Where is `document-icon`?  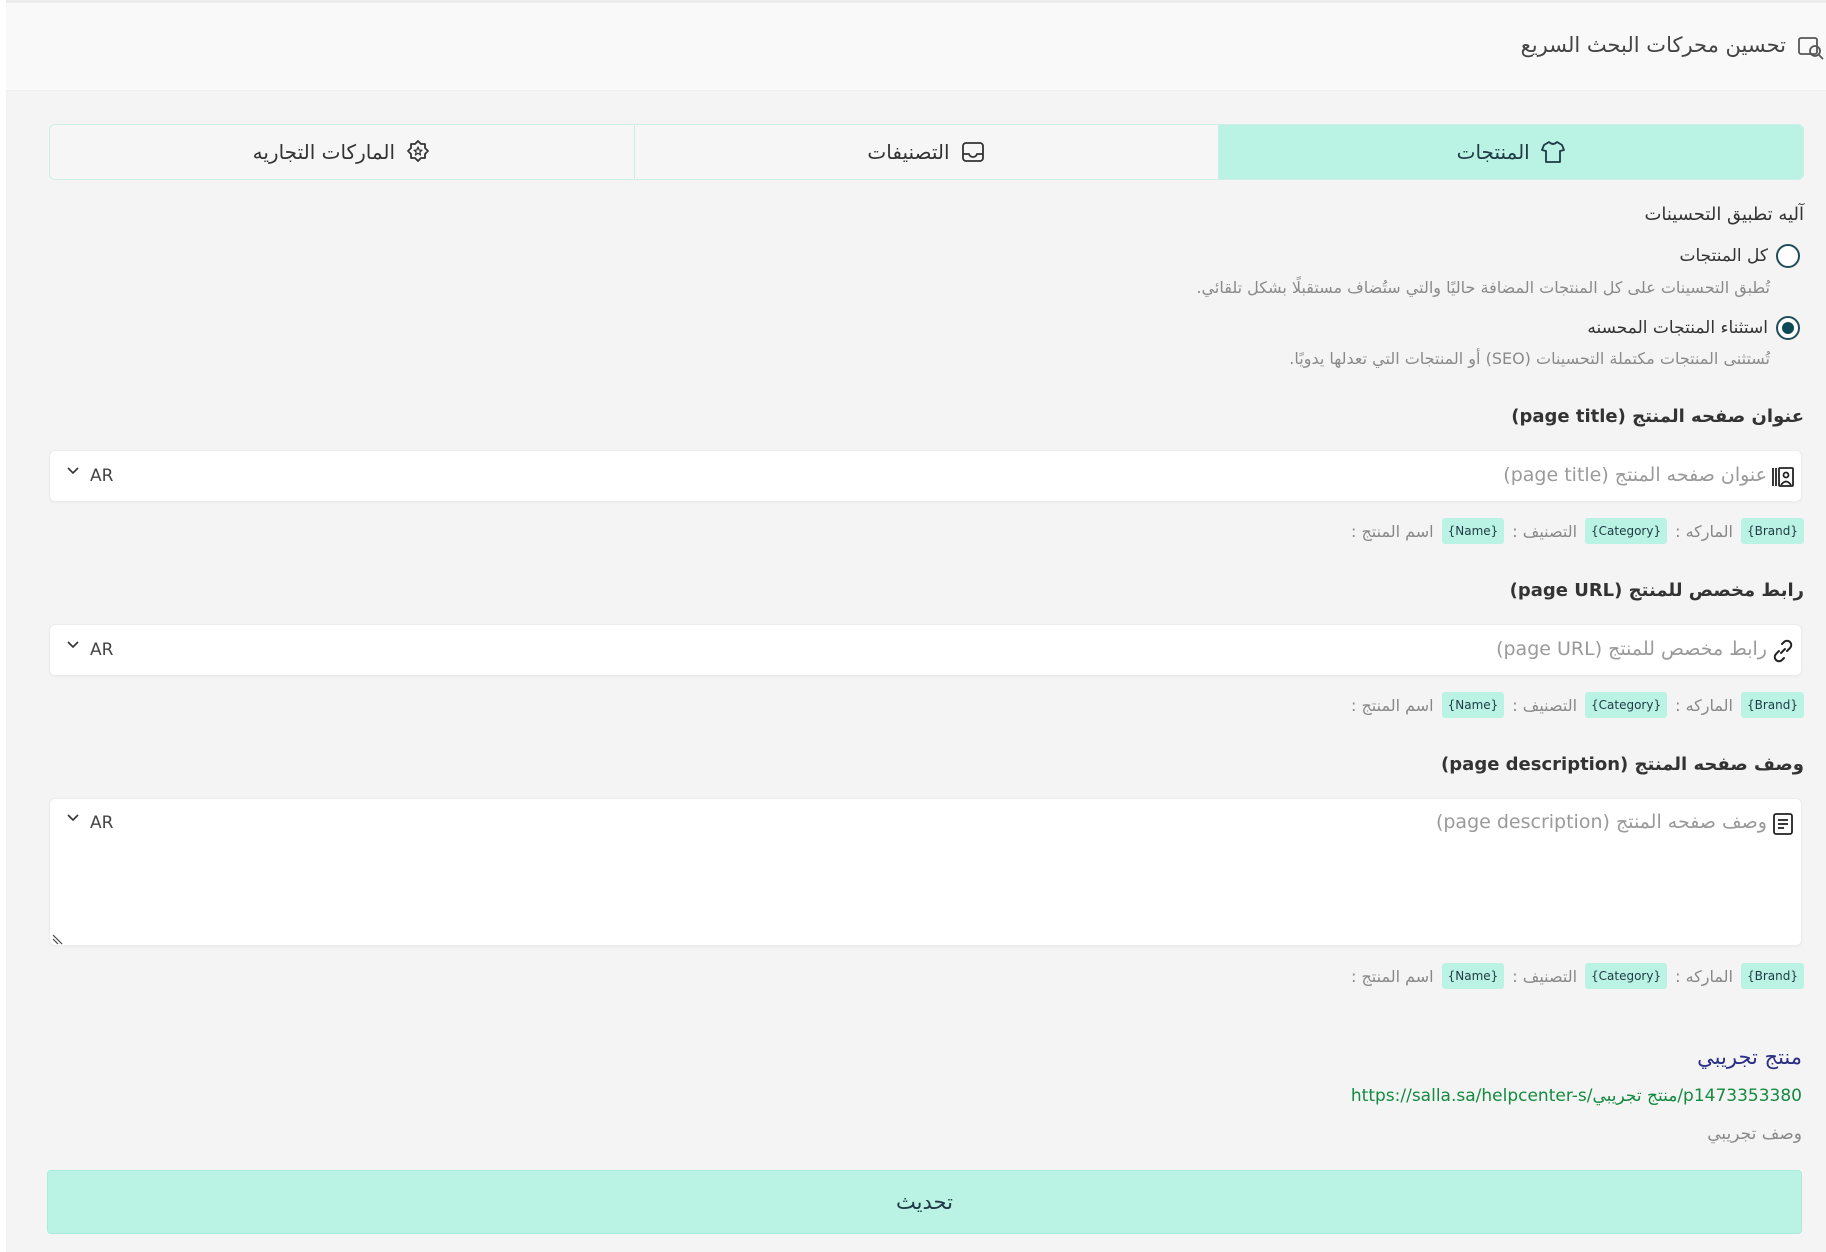 document-icon is located at coordinates (1783, 824).